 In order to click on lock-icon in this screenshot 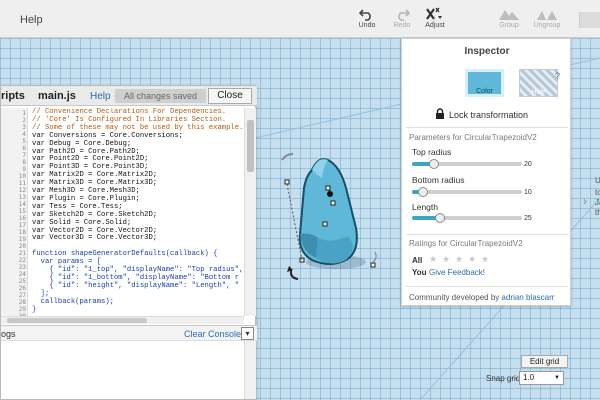, I will do `click(440, 113)`.